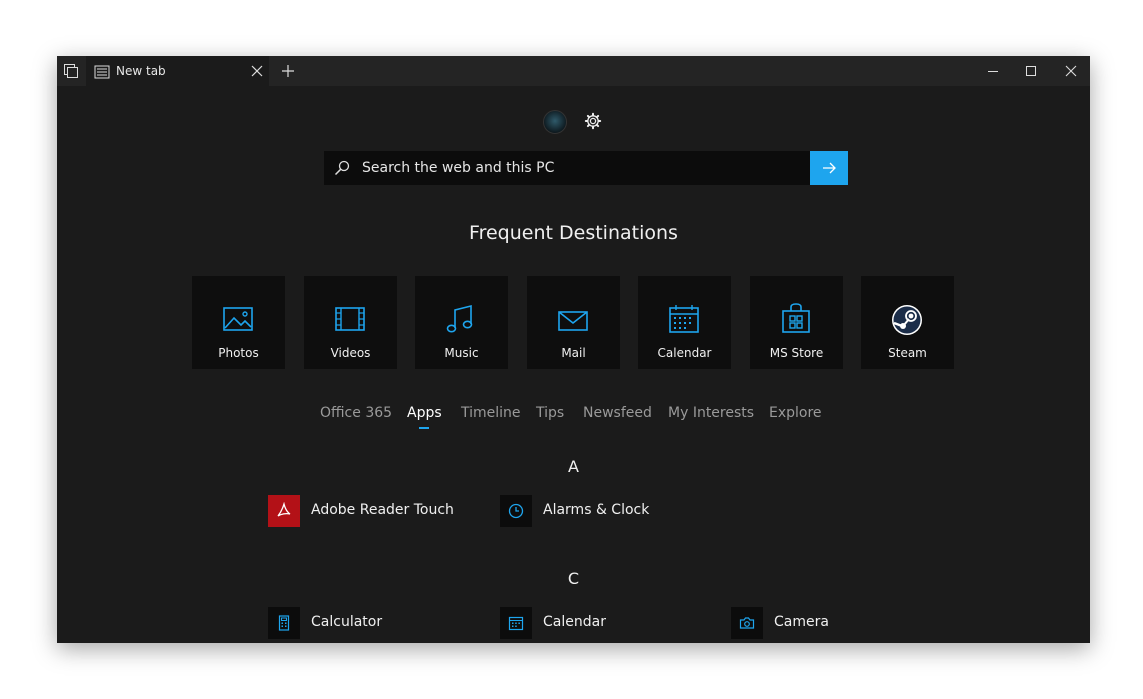 Image resolution: width=1143 pixels, height=699 pixels. Describe the element at coordinates (795, 413) in the screenshot. I see `tab-explore: Explore` at that location.